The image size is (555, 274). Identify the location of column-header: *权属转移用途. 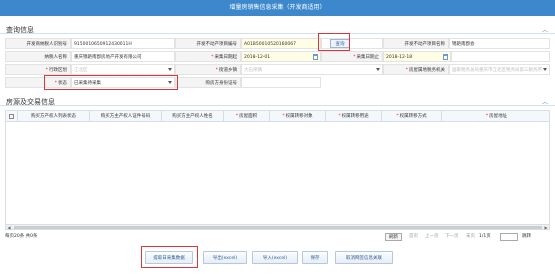
(354, 116).